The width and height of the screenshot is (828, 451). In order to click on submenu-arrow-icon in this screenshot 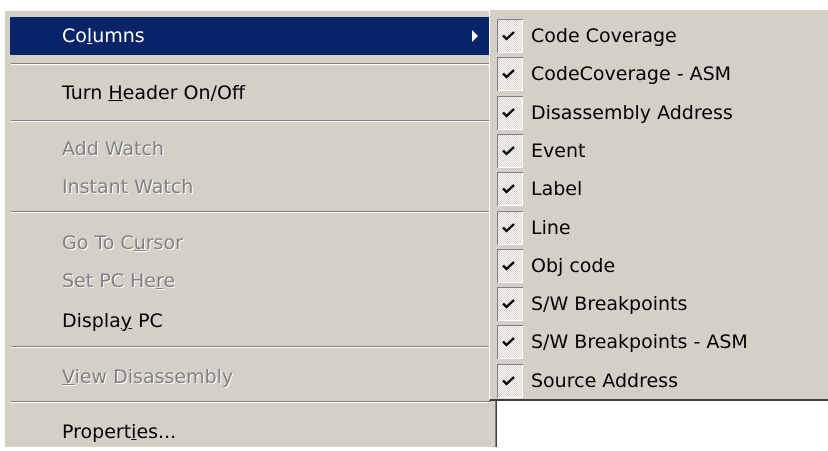, I will do `click(475, 36)`.